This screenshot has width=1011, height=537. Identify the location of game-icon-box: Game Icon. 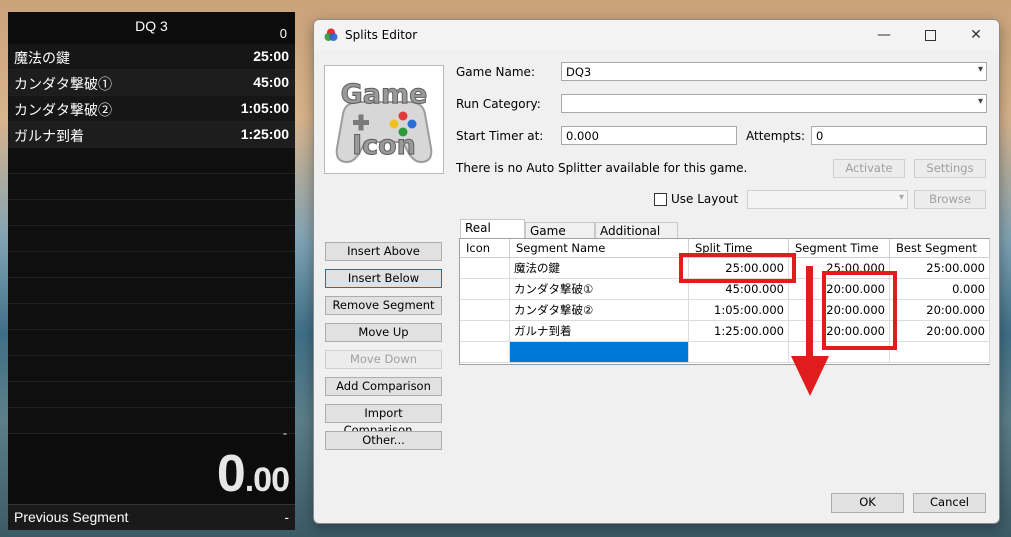
(384, 119).